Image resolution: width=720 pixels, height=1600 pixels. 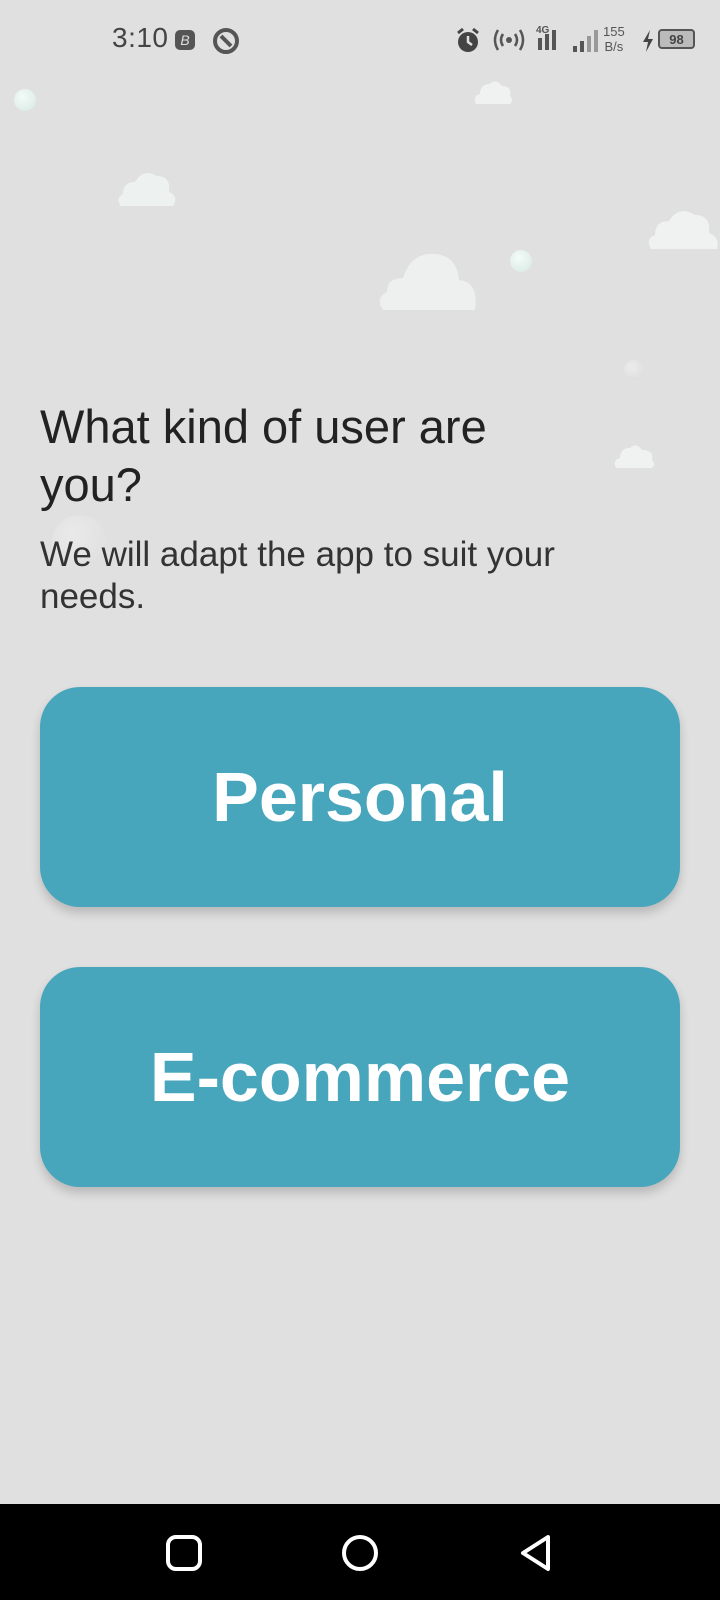 I want to click on battery-level: 98, so click(x=676, y=39).